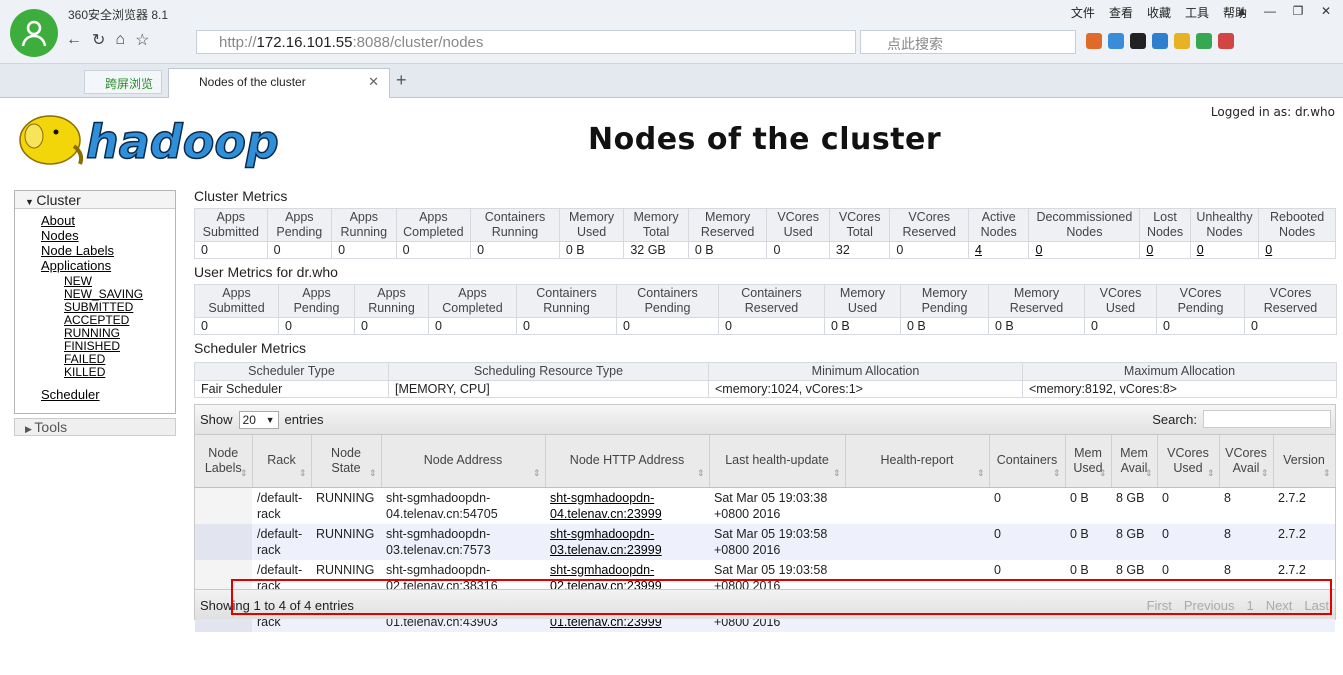 The width and height of the screenshot is (1343, 675). Describe the element at coordinates (108, 394) in the screenshot. I see `sidebar-link-scheduler: Scheduler` at that location.